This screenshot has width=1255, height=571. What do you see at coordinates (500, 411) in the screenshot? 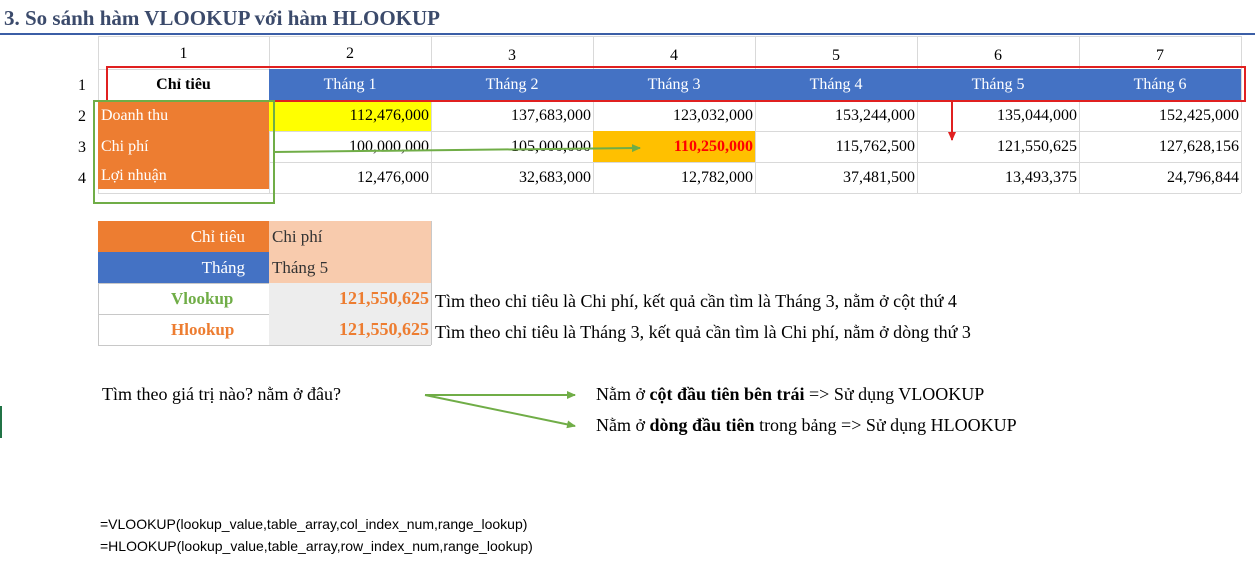
I see `arrow-to-hlookup` at bounding box center [500, 411].